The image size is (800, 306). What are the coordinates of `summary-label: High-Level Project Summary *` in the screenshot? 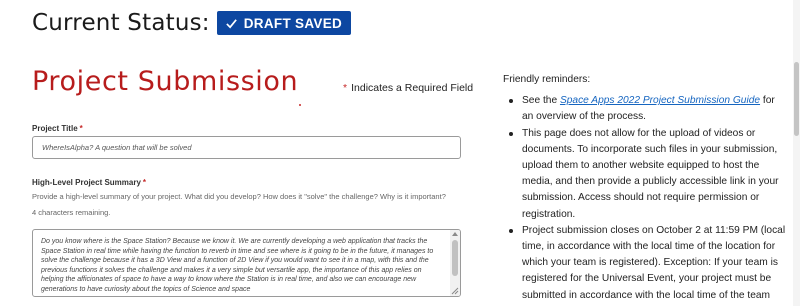 It's located at (89, 182).